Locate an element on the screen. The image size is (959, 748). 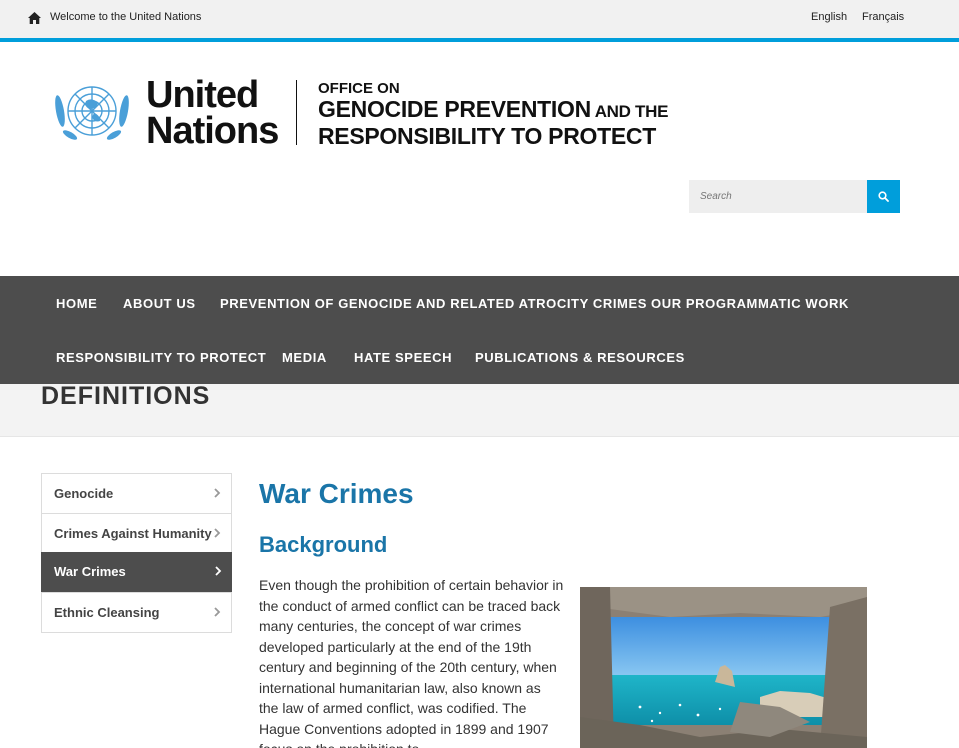
search-input is located at coordinates (778, 196).